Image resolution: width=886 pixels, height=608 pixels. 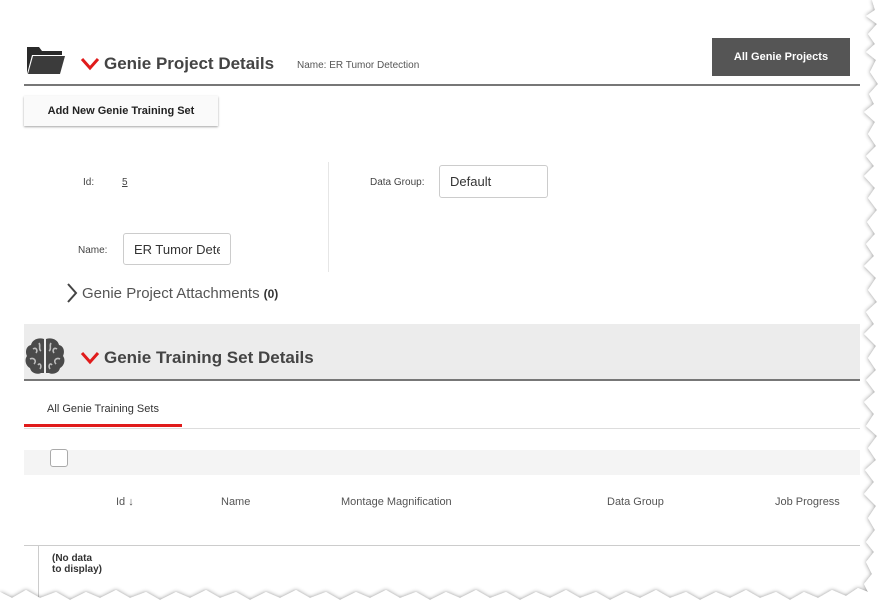 What do you see at coordinates (103, 409) in the screenshot?
I see `tab-all-training-sets: All Genie Training Sets` at bounding box center [103, 409].